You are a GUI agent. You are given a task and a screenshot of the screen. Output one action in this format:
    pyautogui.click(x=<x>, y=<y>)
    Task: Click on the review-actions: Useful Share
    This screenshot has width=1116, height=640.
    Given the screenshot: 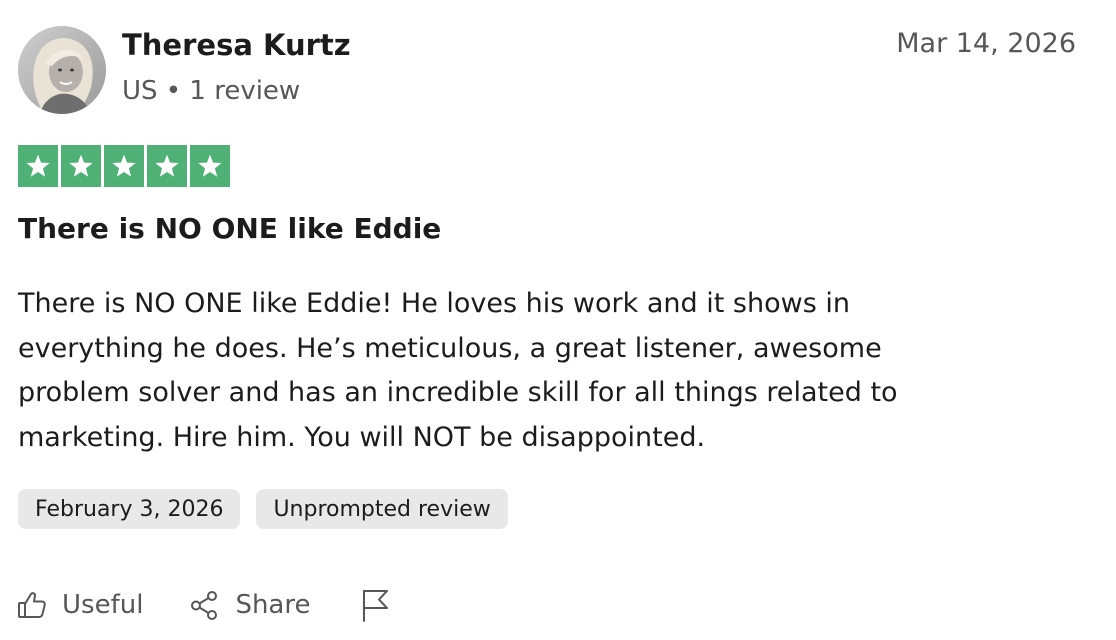 What is the action you would take?
    pyautogui.click(x=203, y=605)
    